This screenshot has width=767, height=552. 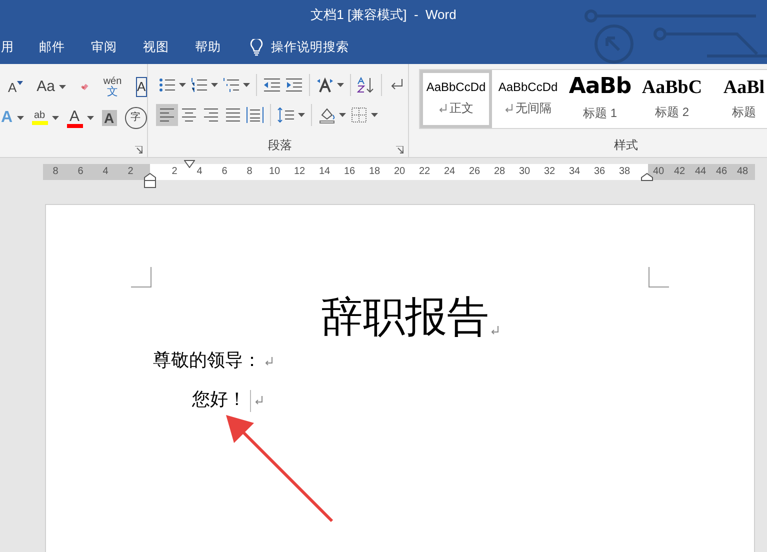 I want to click on text-direction-icon, so click(x=325, y=85).